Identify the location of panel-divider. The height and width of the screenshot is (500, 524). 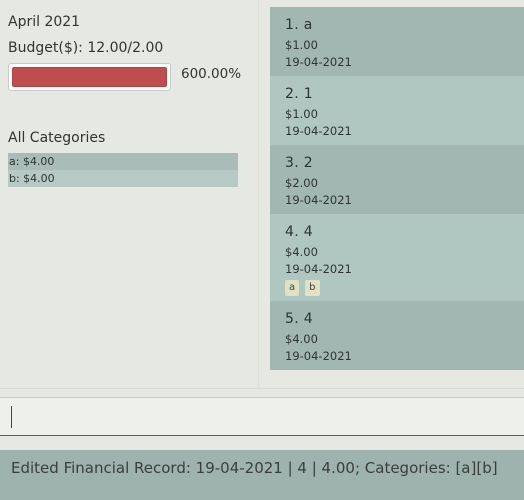
(258, 194).